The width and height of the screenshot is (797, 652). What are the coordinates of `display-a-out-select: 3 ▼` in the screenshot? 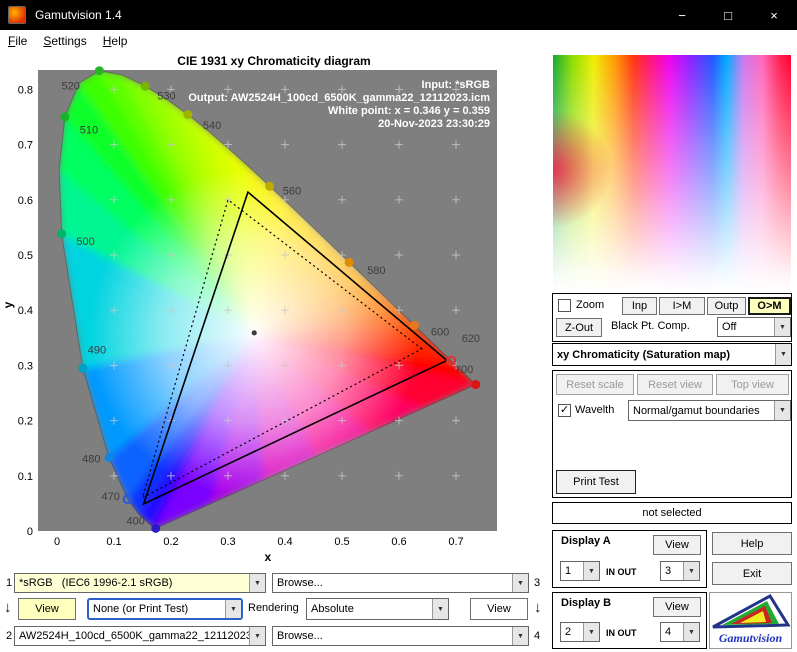 It's located at (680, 571).